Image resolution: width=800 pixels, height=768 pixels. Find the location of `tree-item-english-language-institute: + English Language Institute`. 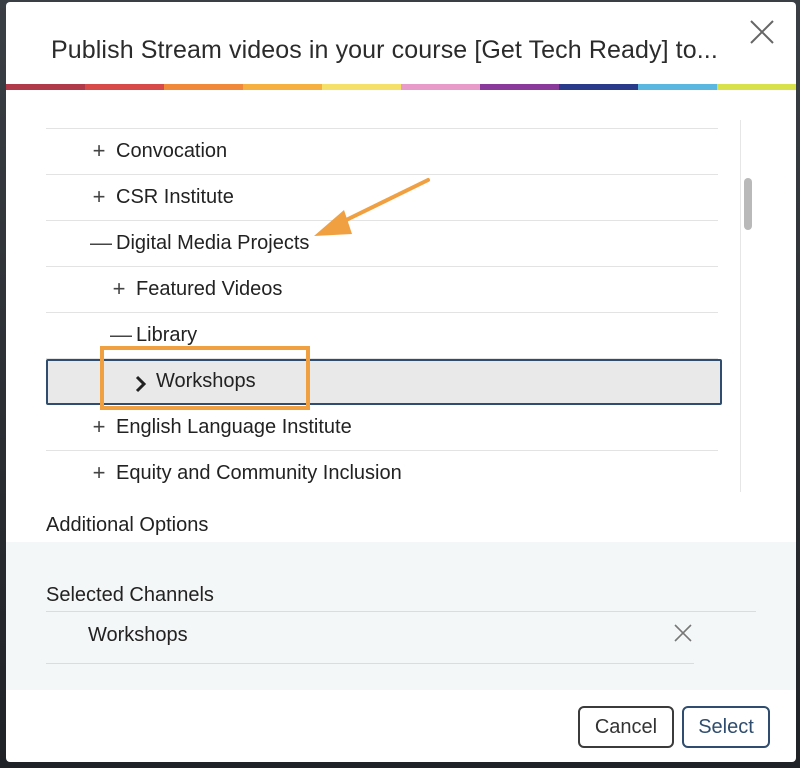

tree-item-english-language-institute: + English Language Institute is located at coordinates (382, 428).